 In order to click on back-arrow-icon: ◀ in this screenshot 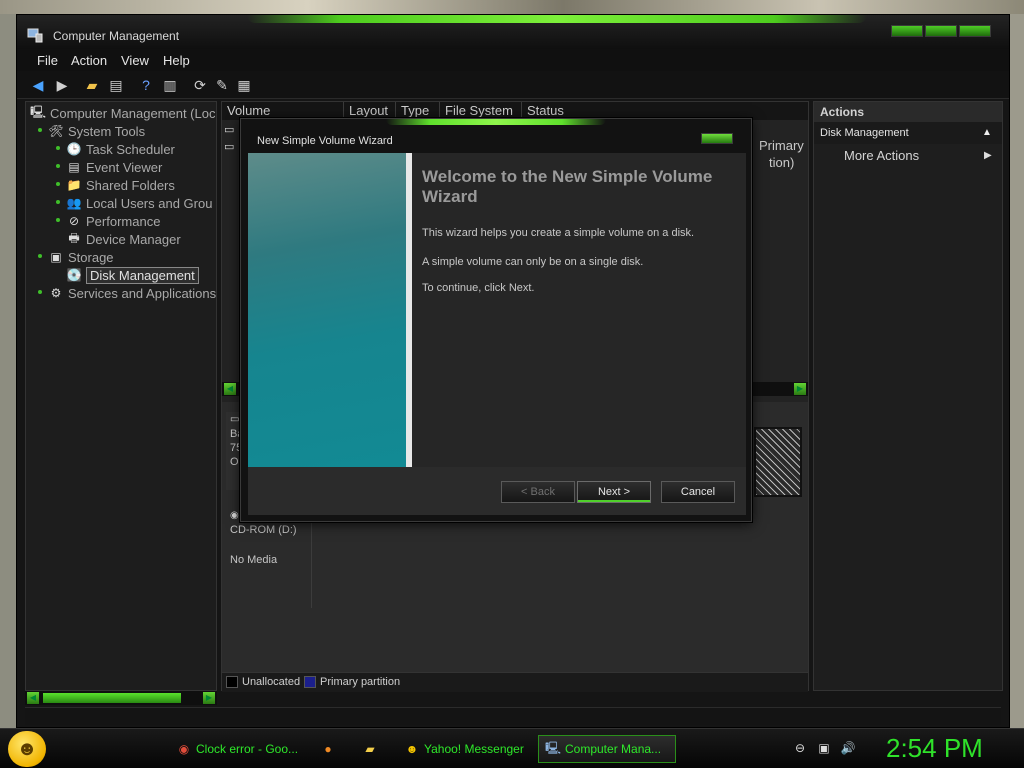, I will do `click(38, 85)`.